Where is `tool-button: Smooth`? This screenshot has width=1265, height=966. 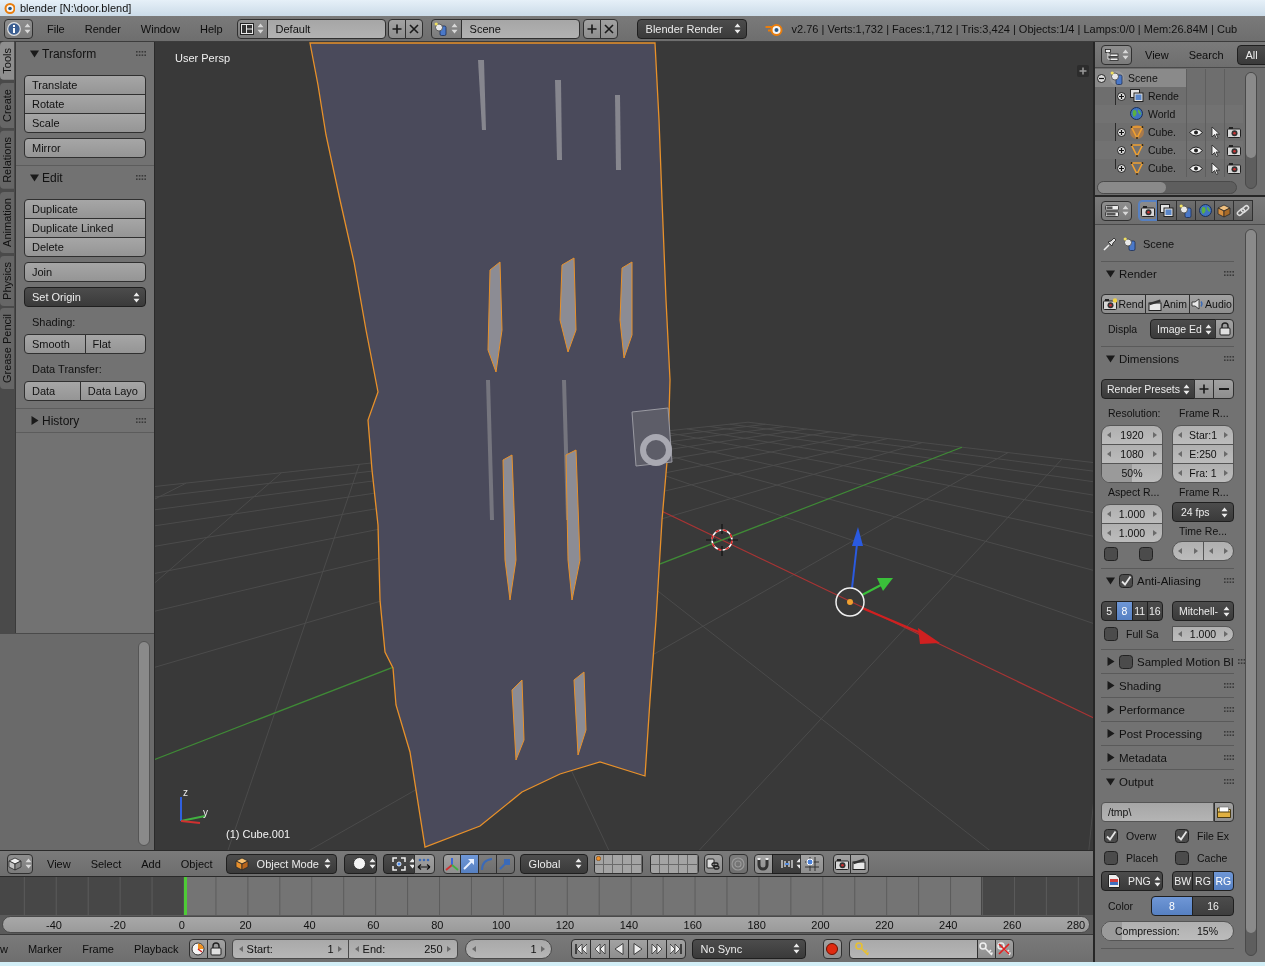
tool-button: Smooth is located at coordinates (55, 344).